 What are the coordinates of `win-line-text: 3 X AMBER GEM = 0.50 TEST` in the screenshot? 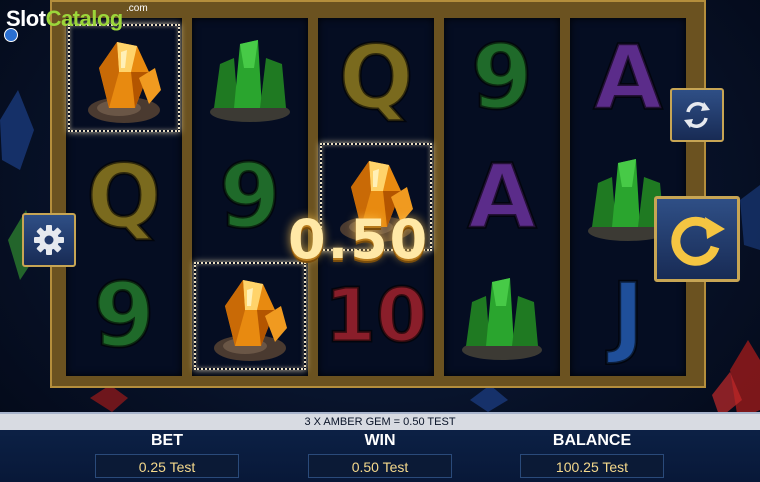 It's located at (380, 422).